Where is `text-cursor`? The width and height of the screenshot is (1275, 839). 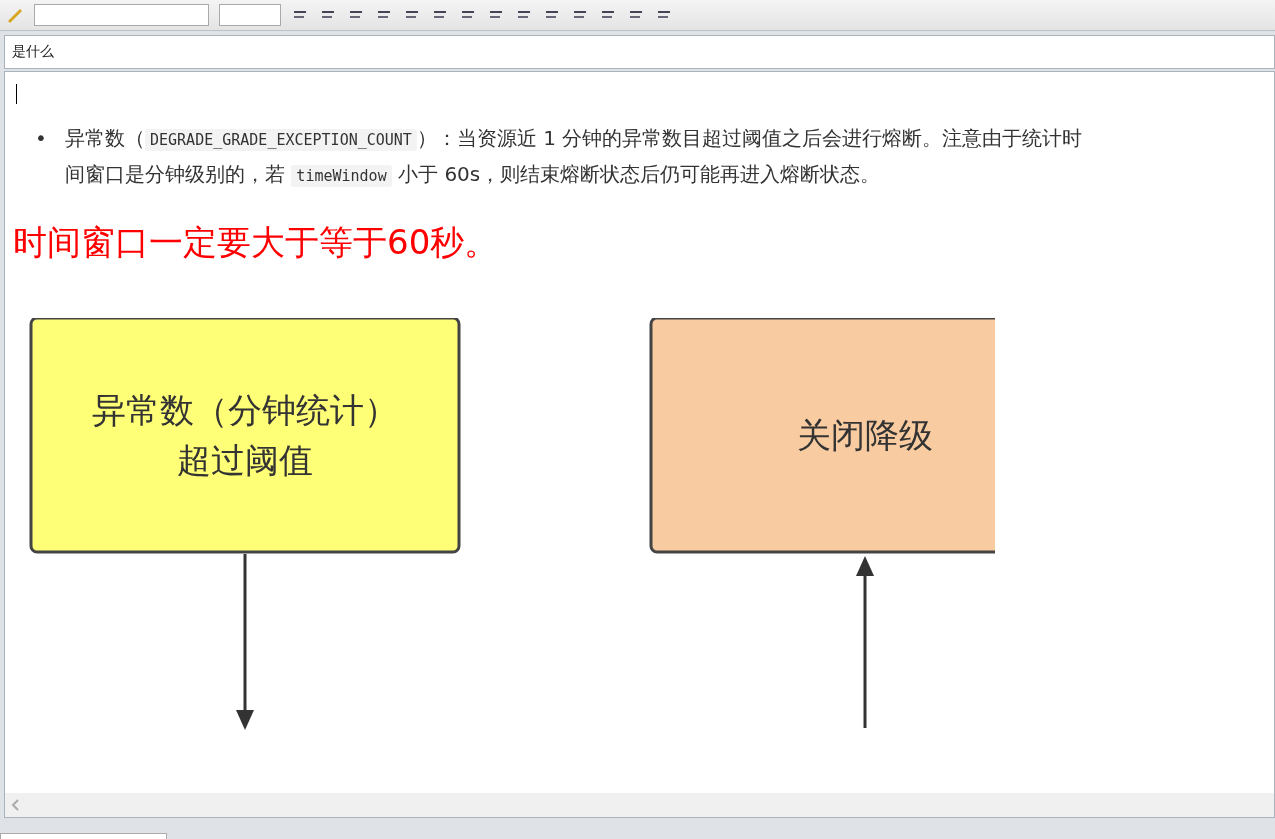 text-cursor is located at coordinates (16, 94).